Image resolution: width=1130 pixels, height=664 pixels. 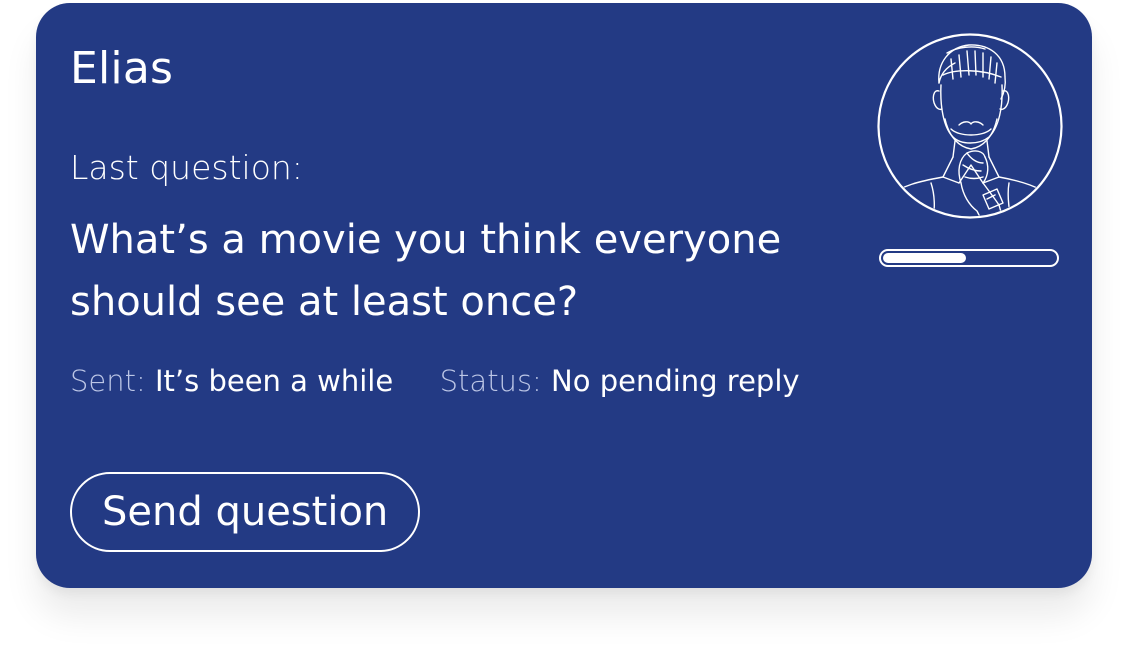 What do you see at coordinates (924, 258) in the screenshot?
I see `progress-fill` at bounding box center [924, 258].